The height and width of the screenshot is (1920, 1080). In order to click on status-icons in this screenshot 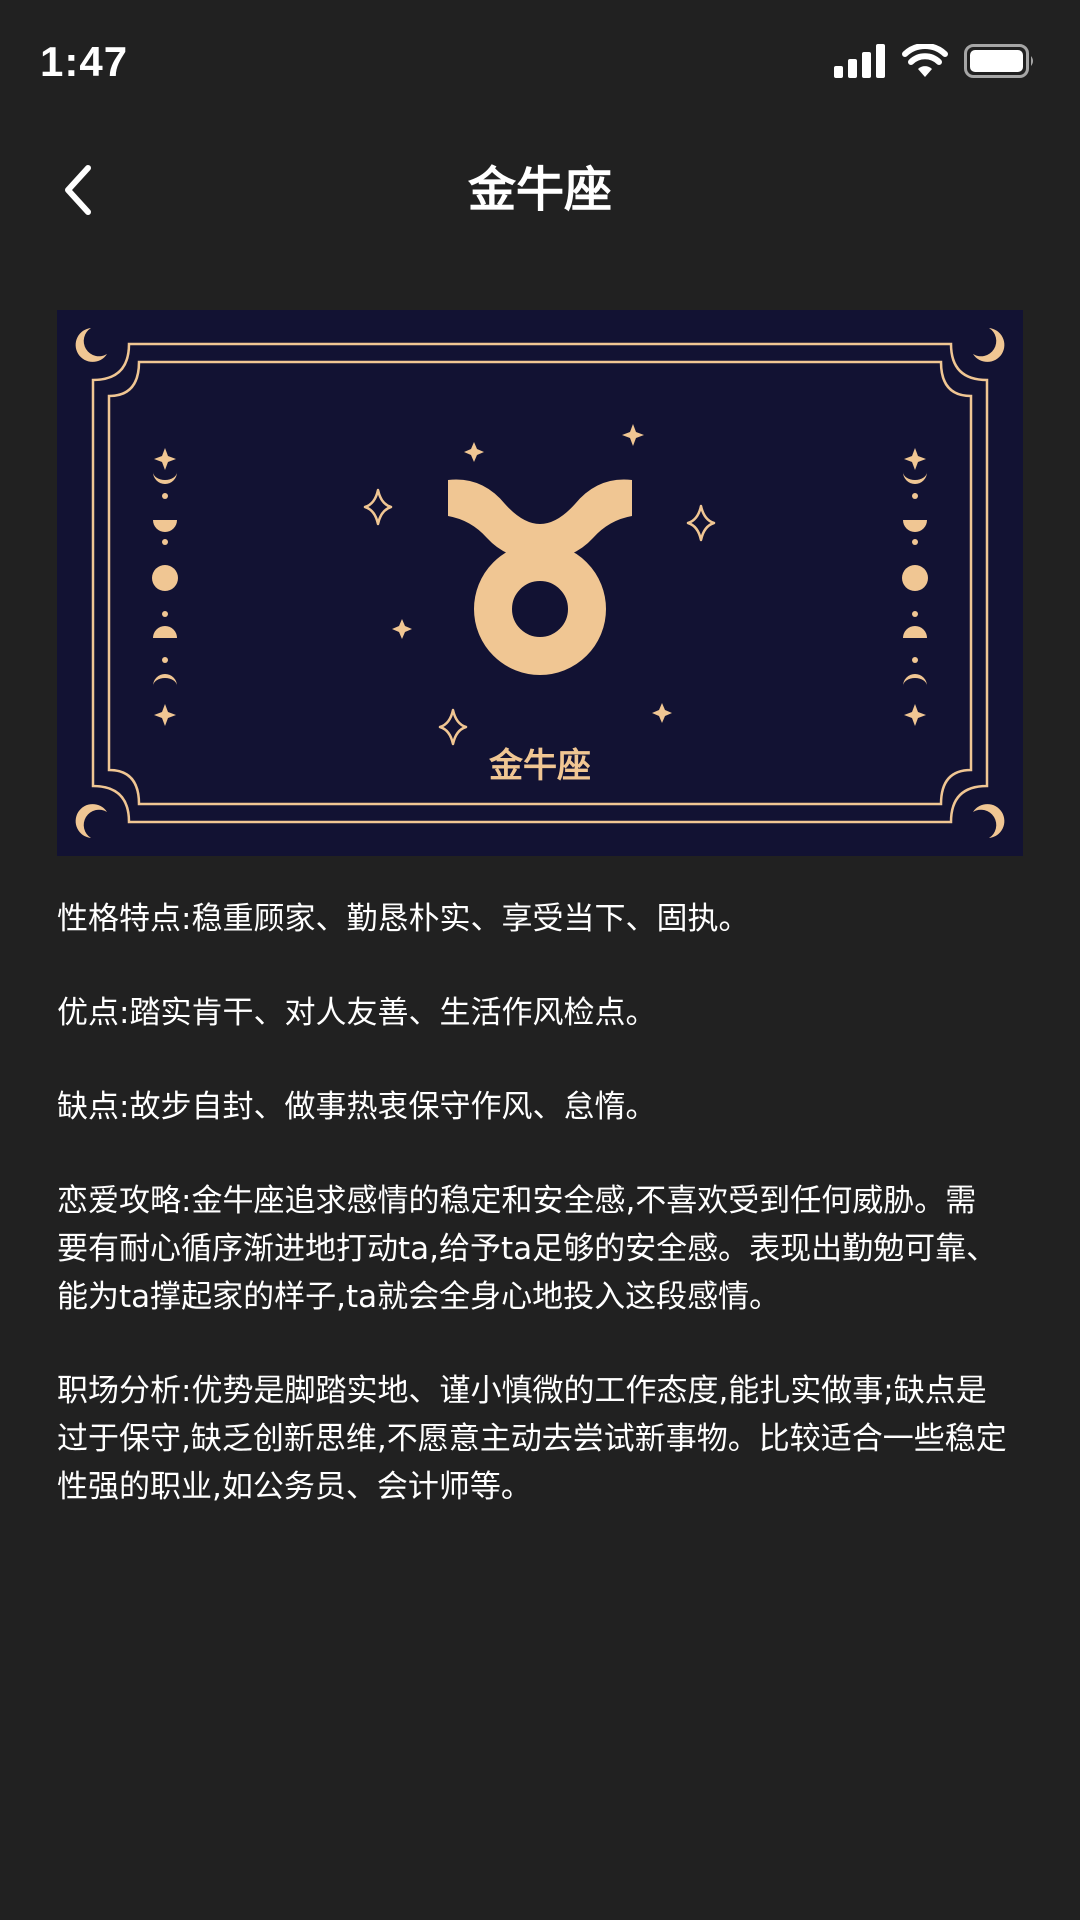, I will do `click(935, 61)`.